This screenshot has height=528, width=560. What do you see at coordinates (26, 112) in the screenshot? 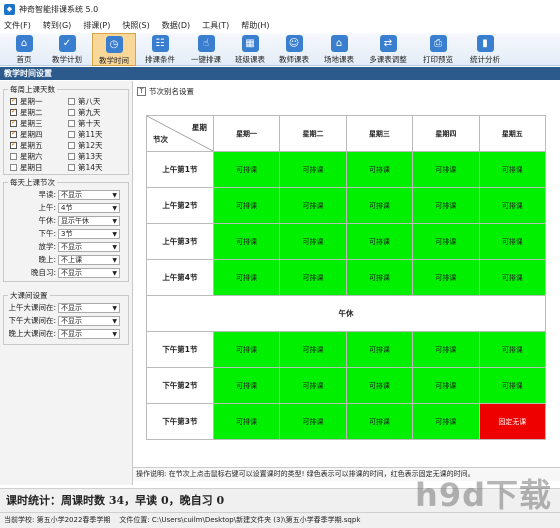
I see `day-checkbox-a-1: 星期二` at bounding box center [26, 112].